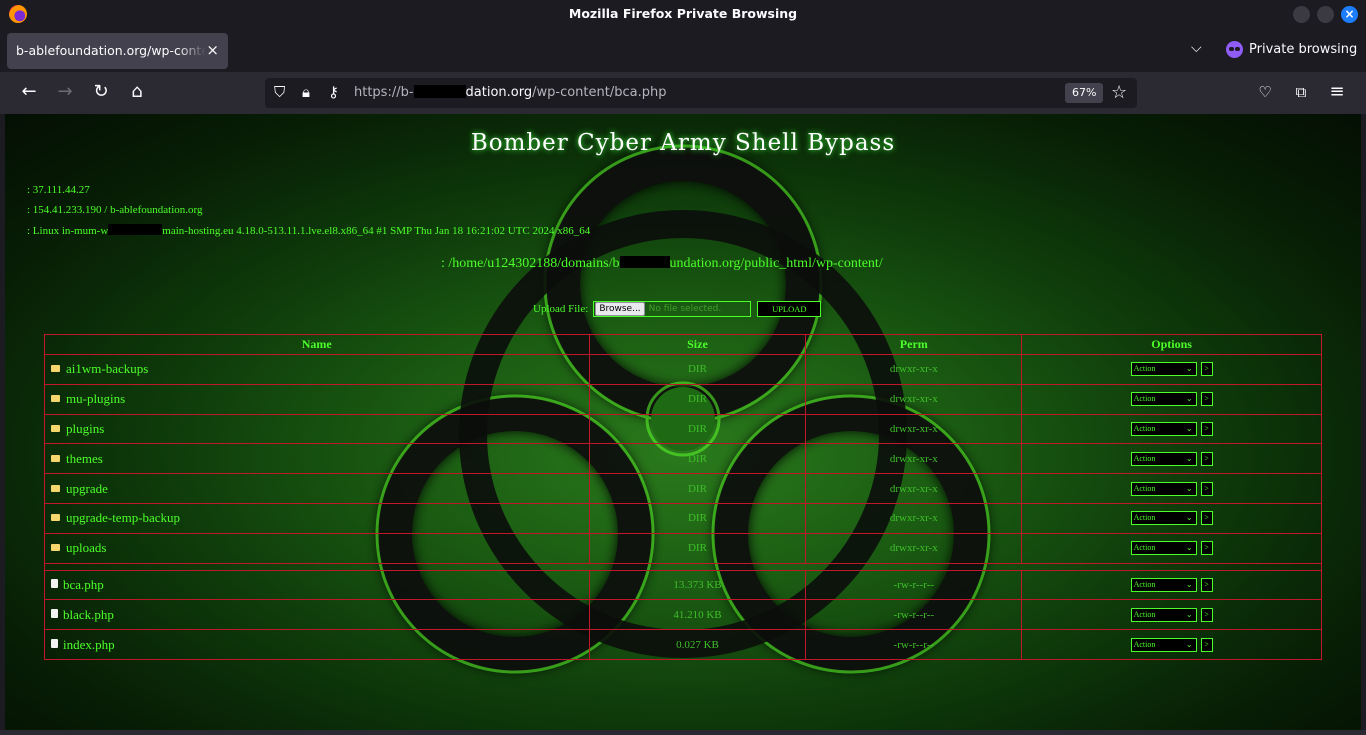  I want to click on client-ip: : 37.111.44.27, so click(58, 190).